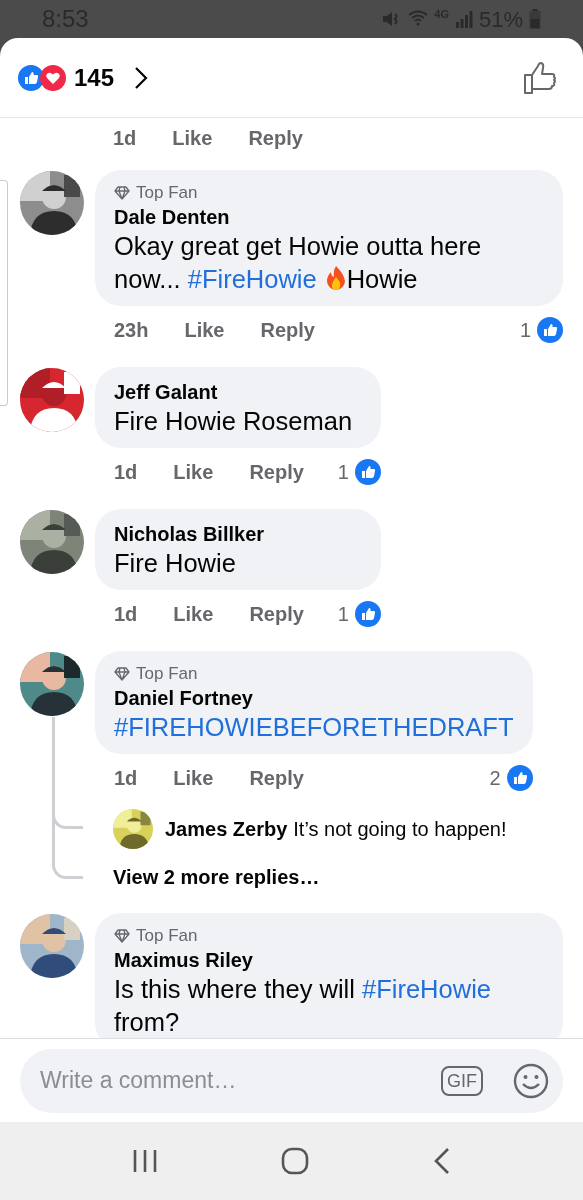 The height and width of the screenshot is (1200, 583). I want to click on gif-button: GIF, so click(462, 1080).